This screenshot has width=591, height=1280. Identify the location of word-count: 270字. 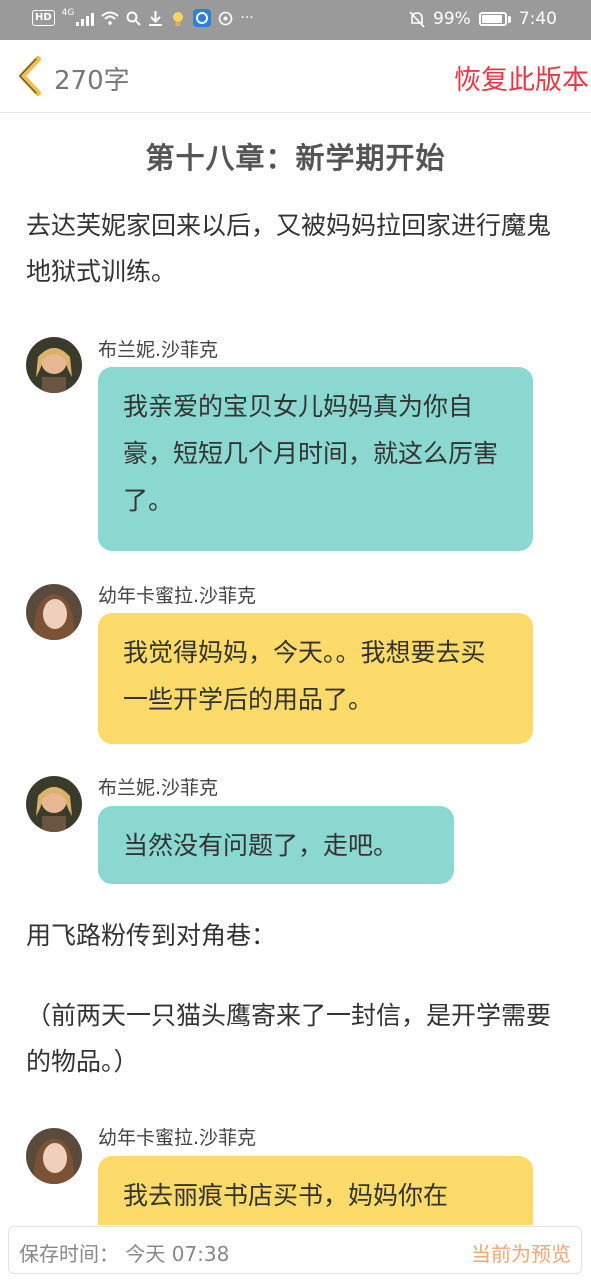
(92, 81).